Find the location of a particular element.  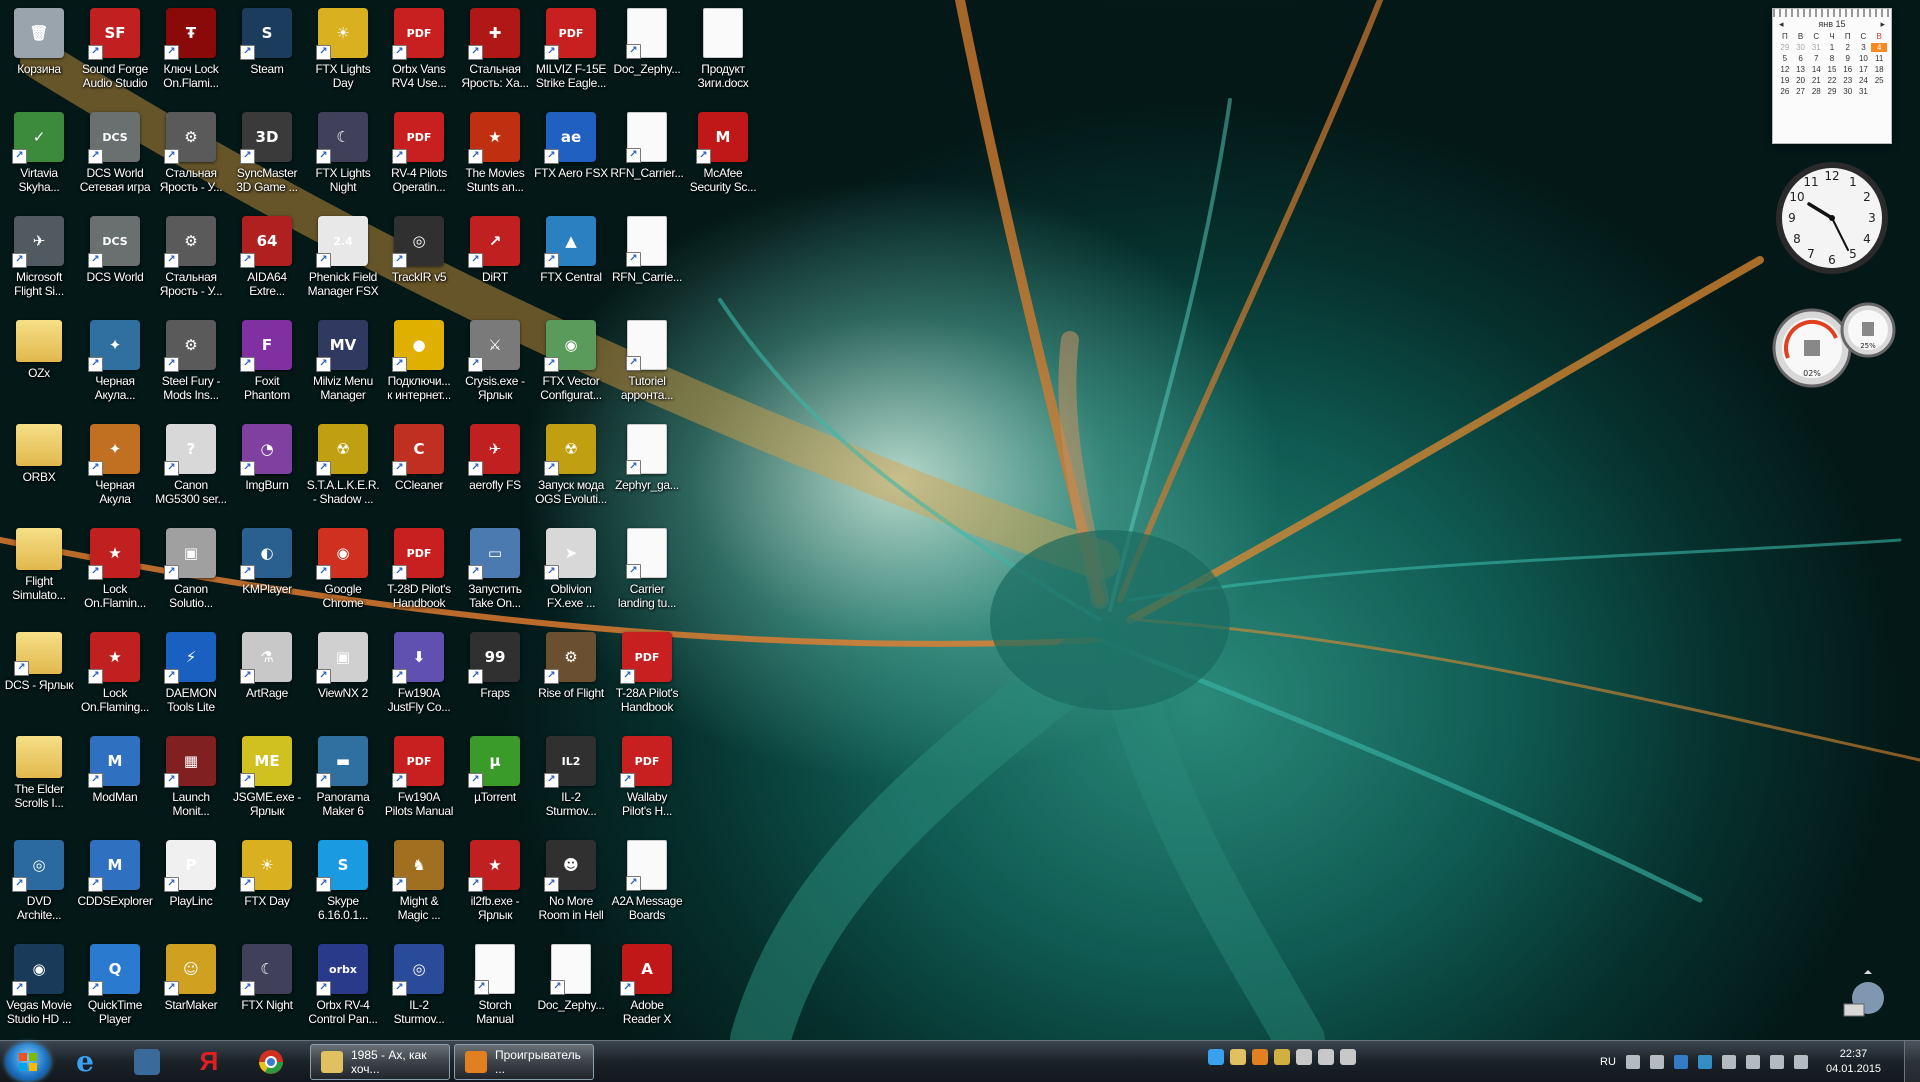

calendar-day: 25 is located at coordinates (1879, 80).